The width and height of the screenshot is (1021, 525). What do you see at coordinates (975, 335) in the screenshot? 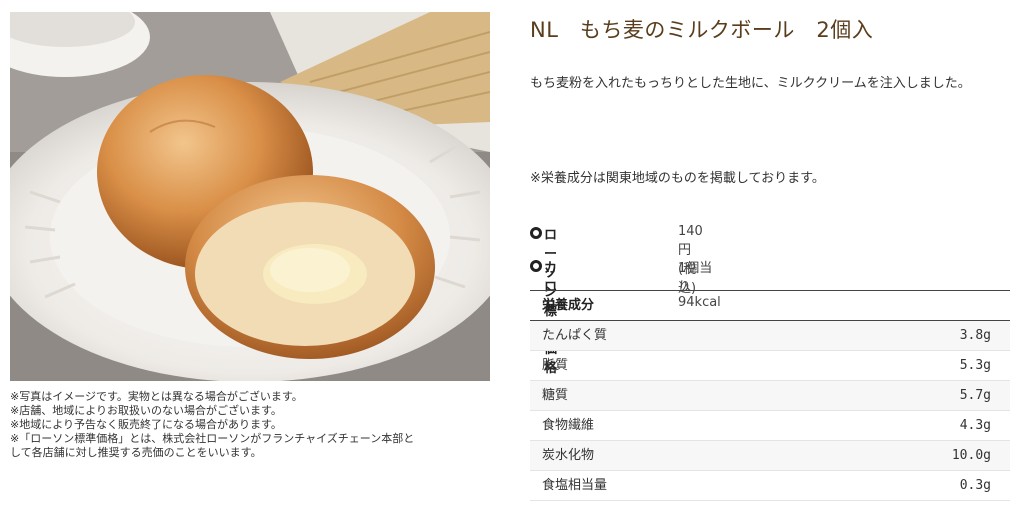
I see `nutrient-value: 3.8g` at bounding box center [975, 335].